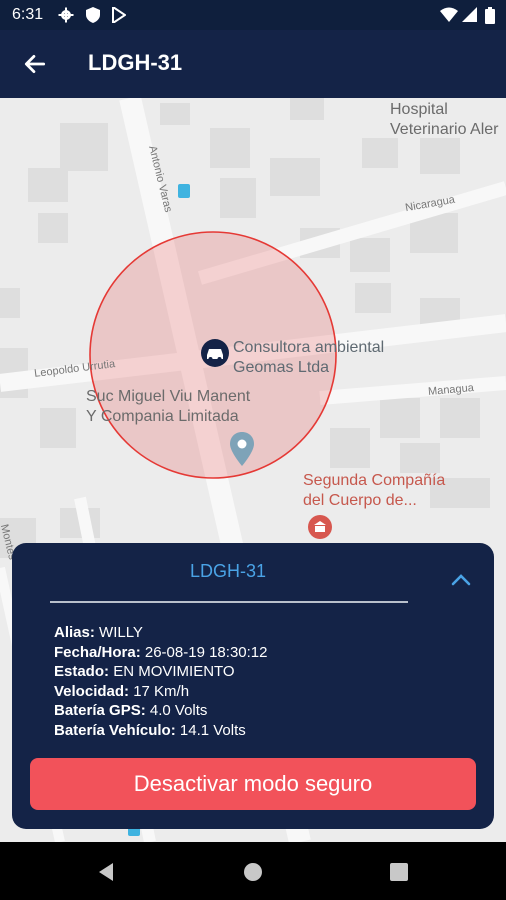  Describe the element at coordinates (106, 872) in the screenshot. I see `nav-back-icon` at that location.